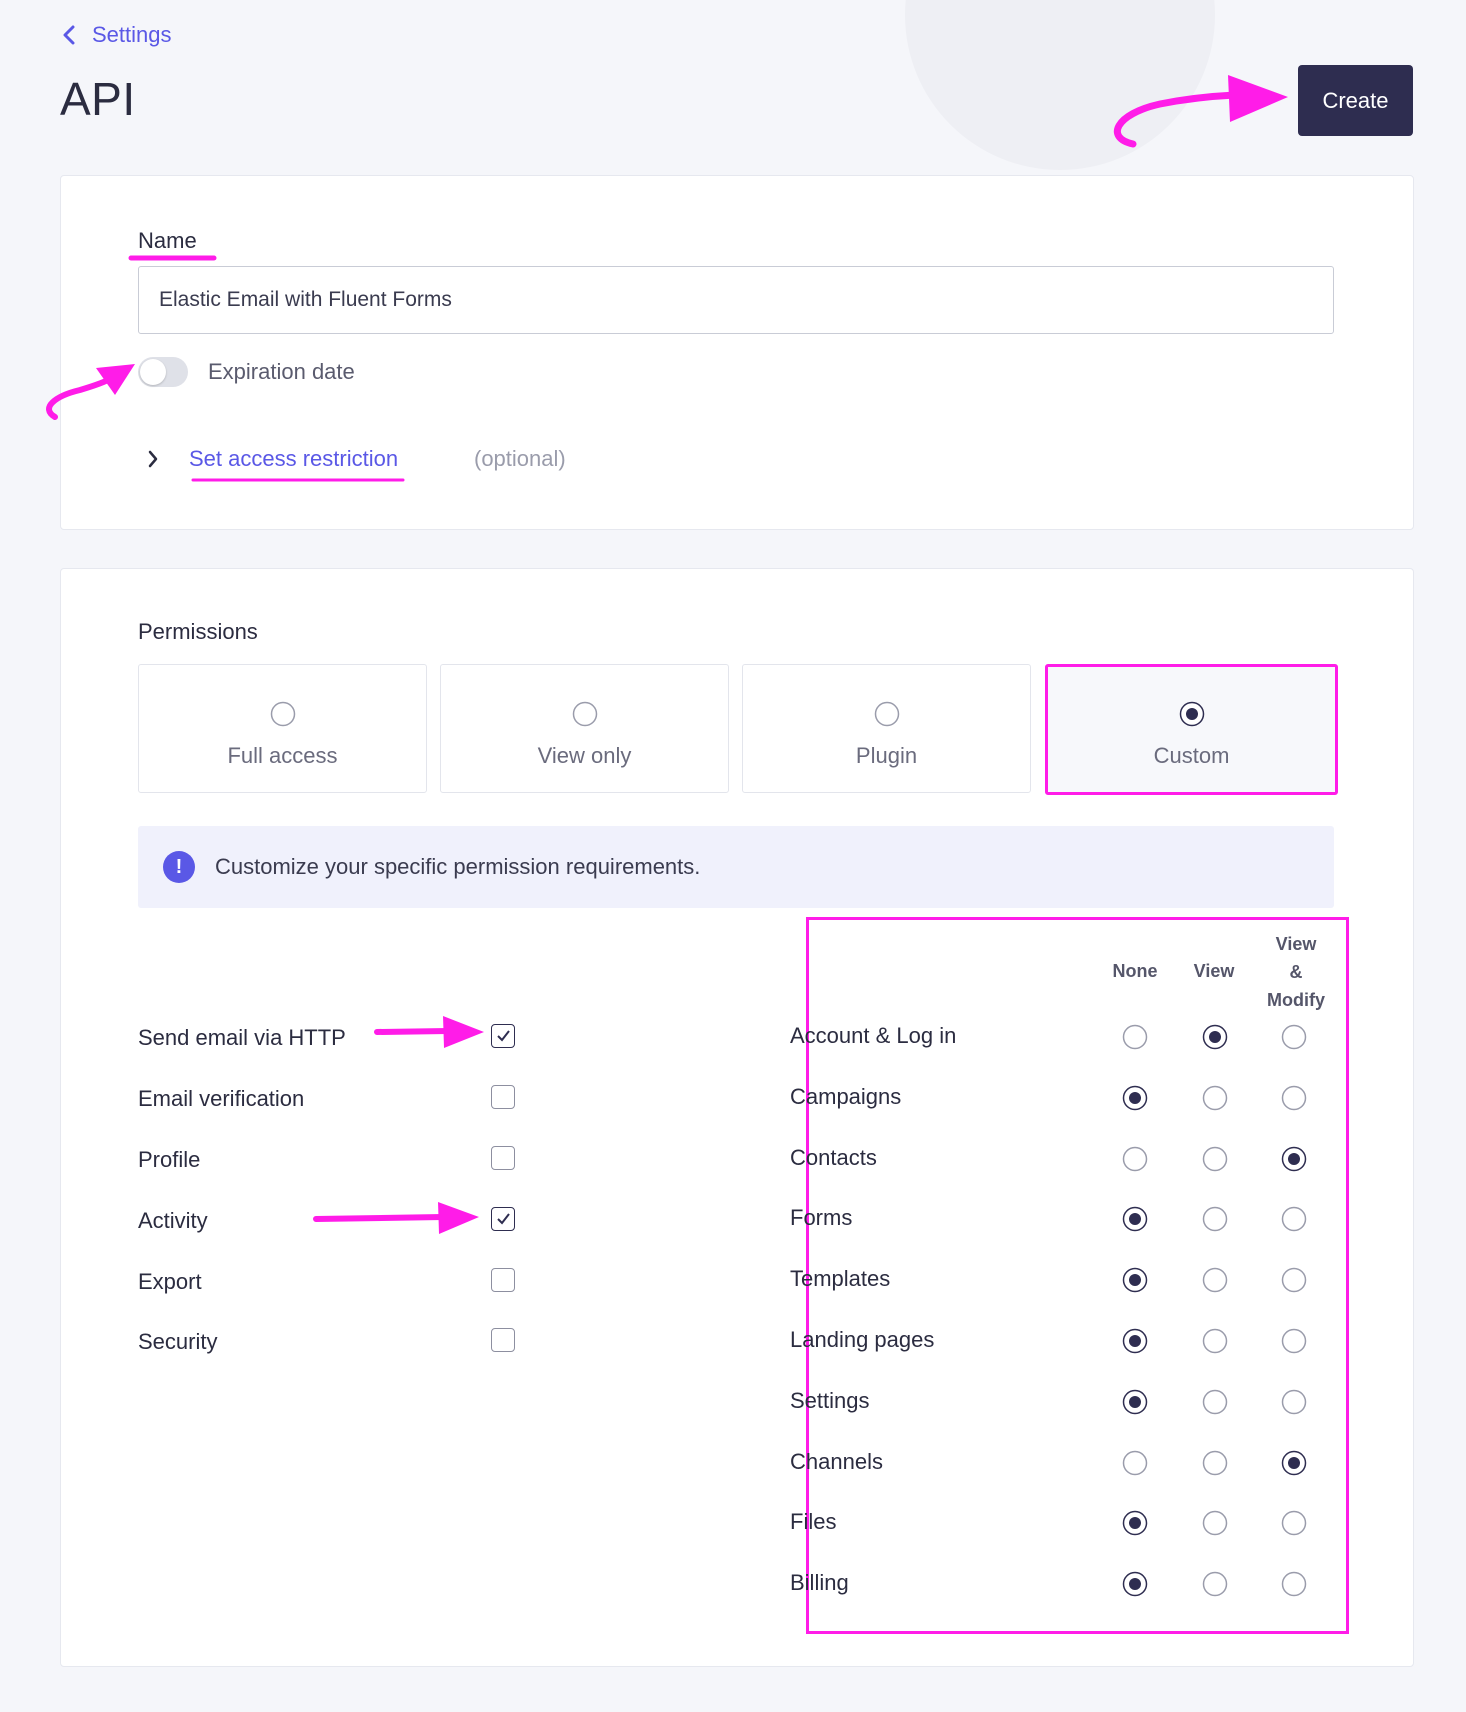 This screenshot has width=1466, height=1712. I want to click on checkbox-label: Email verification, so click(221, 1098).